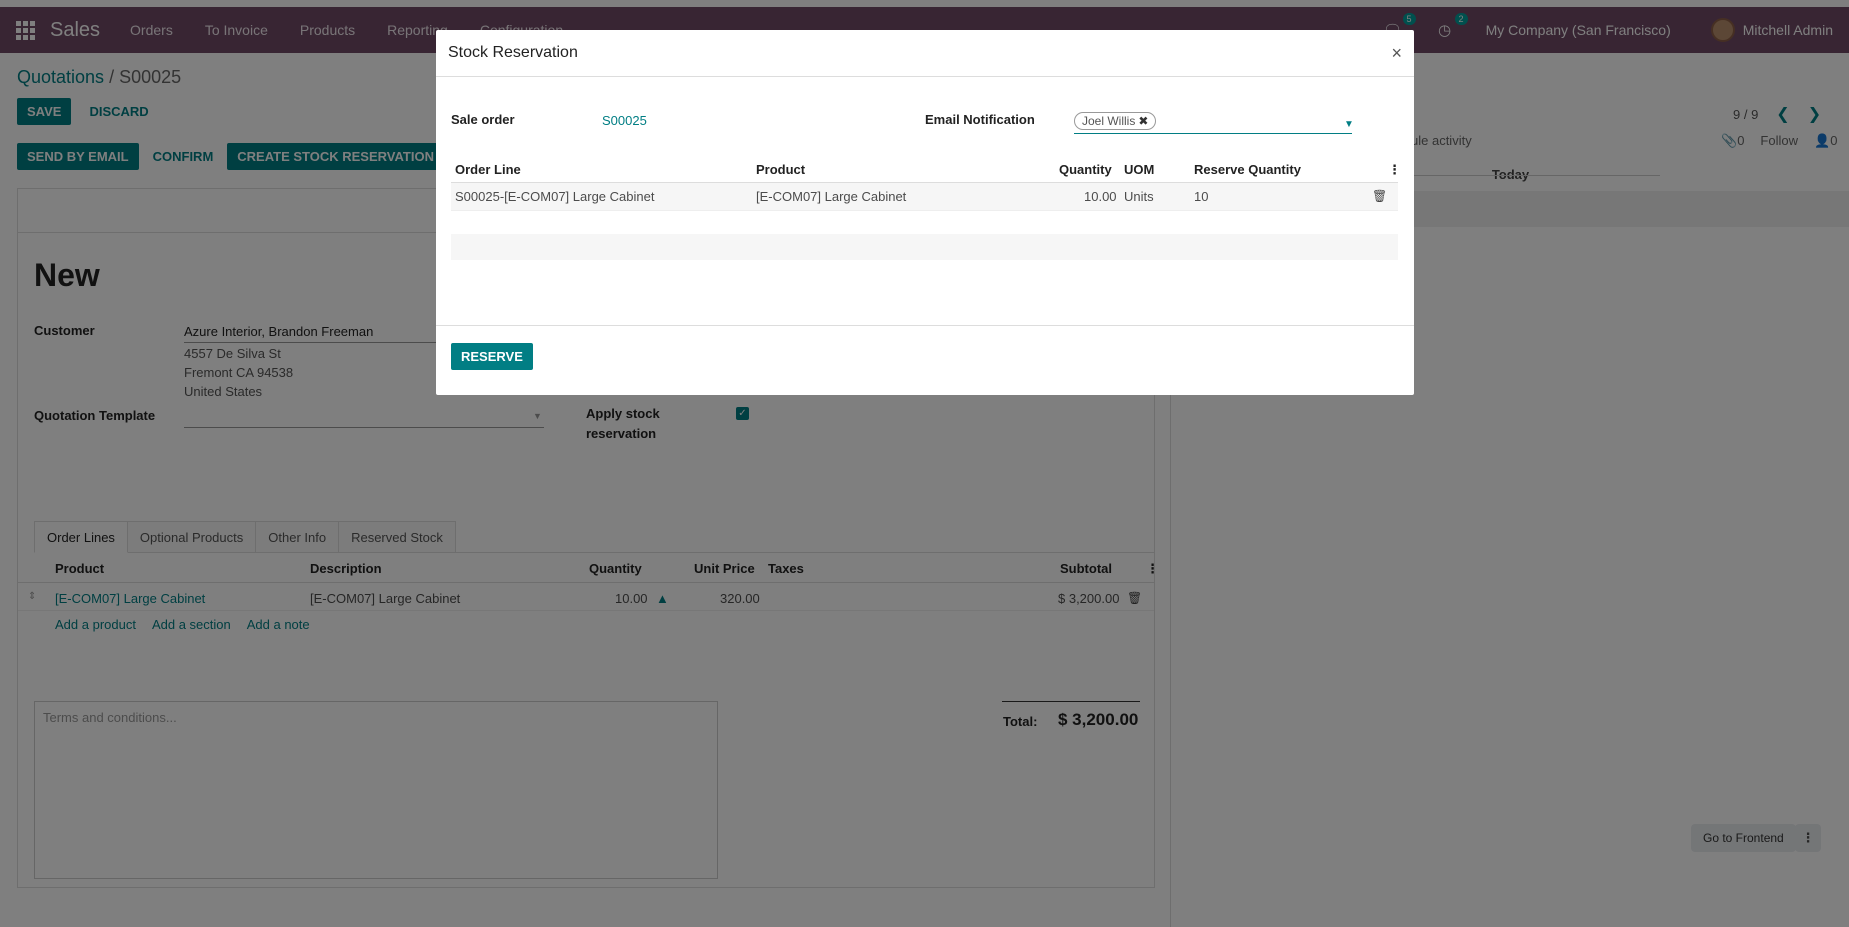 The height and width of the screenshot is (927, 1849). Describe the element at coordinates (980, 119) in the screenshot. I see `email-notification-label: Email Notification` at that location.